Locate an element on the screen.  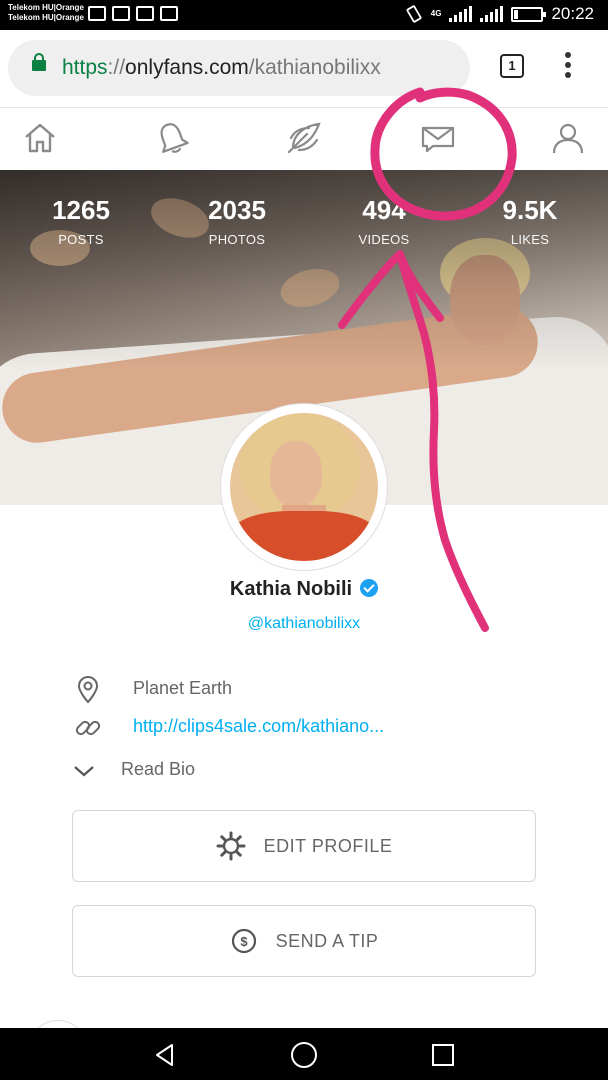
location-pin-icon is located at coordinates (88, 690).